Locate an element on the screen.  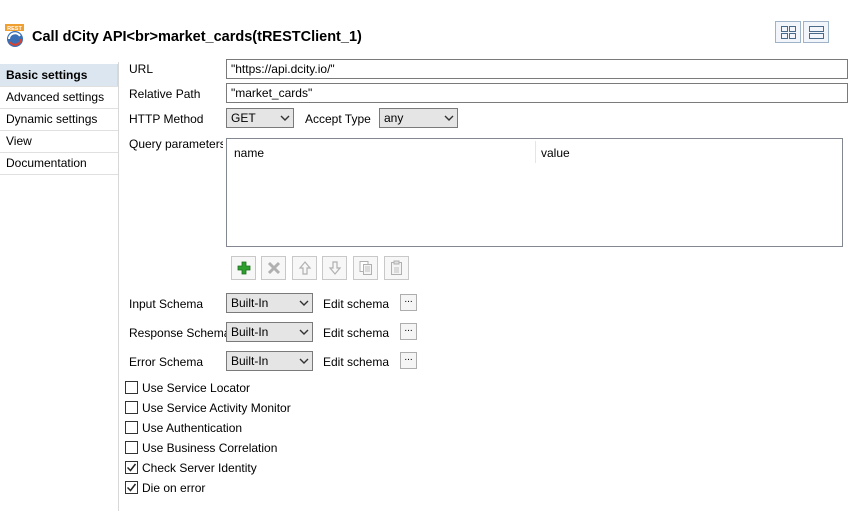
check-server-identity-checkbox is located at coordinates (131, 467).